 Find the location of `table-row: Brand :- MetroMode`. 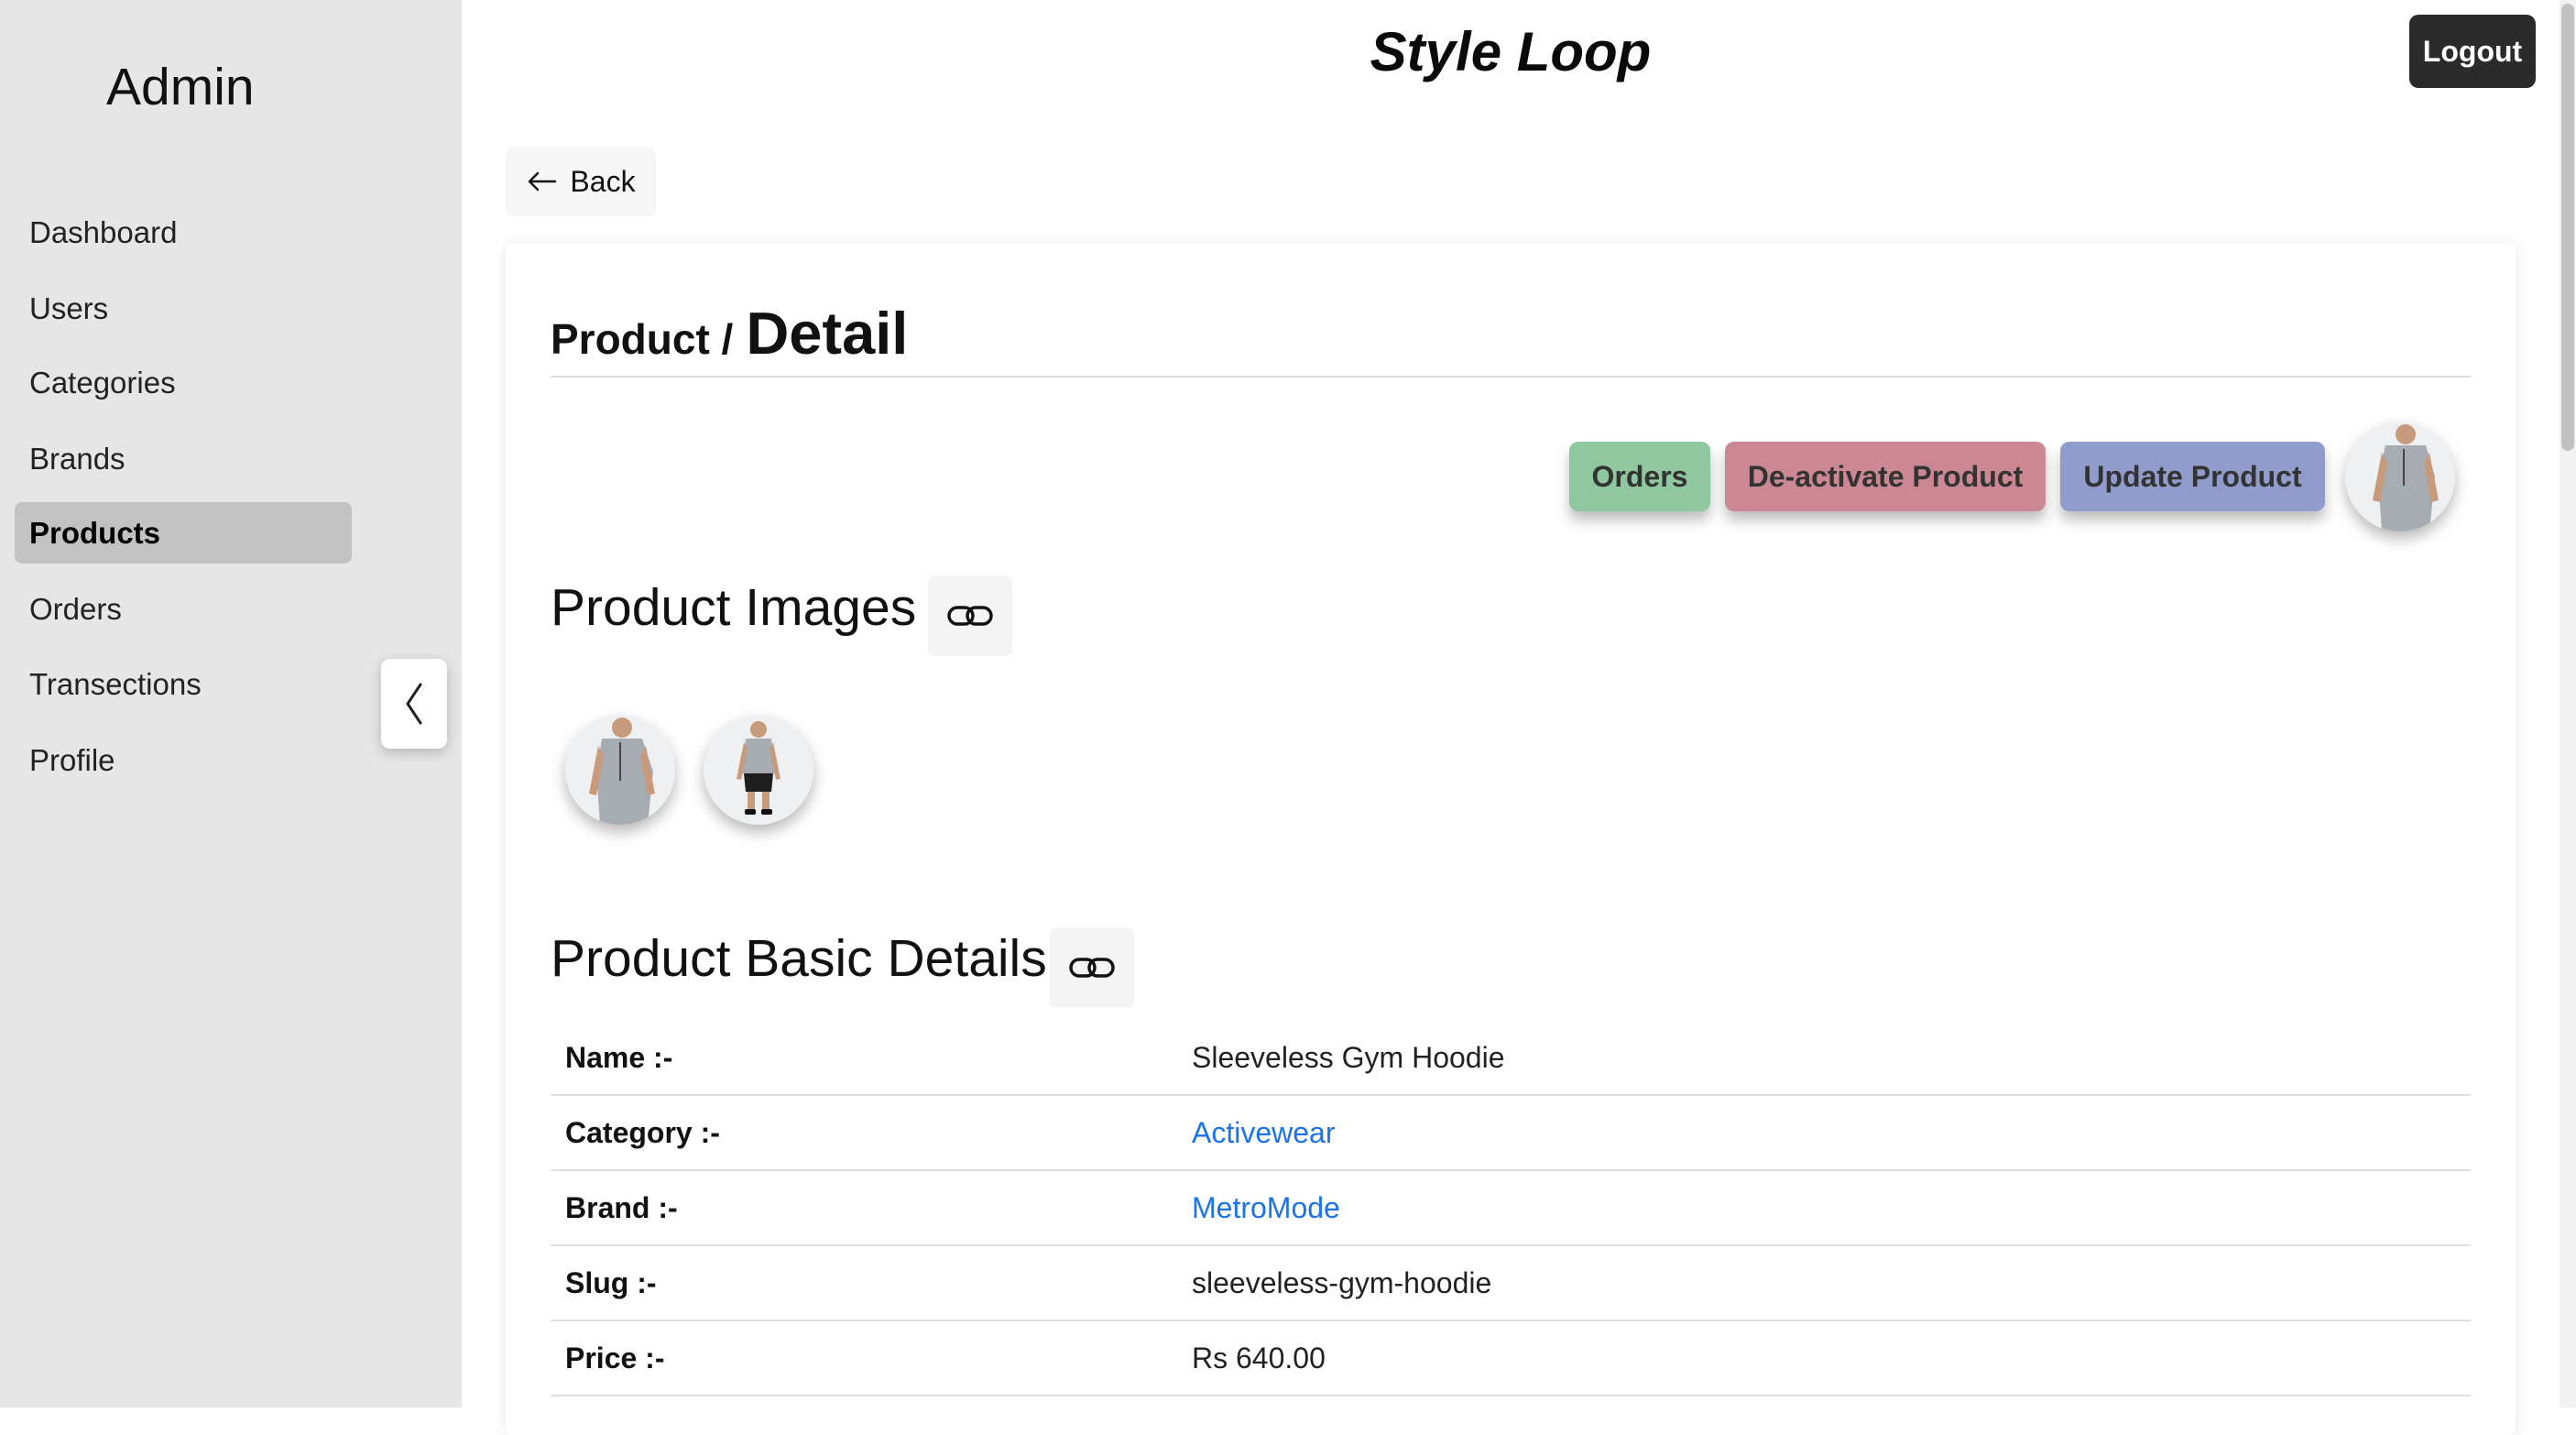

table-row: Brand :- MetroMode is located at coordinates (1511, 1208).